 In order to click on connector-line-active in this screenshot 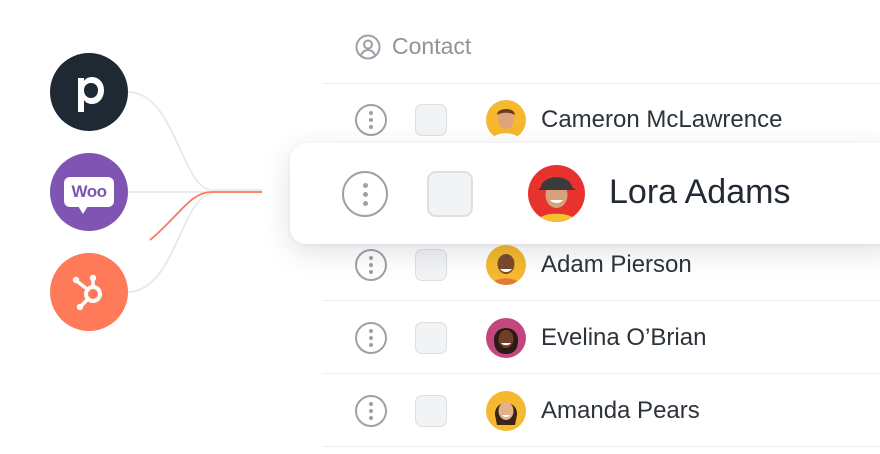, I will do `click(205, 216)`.